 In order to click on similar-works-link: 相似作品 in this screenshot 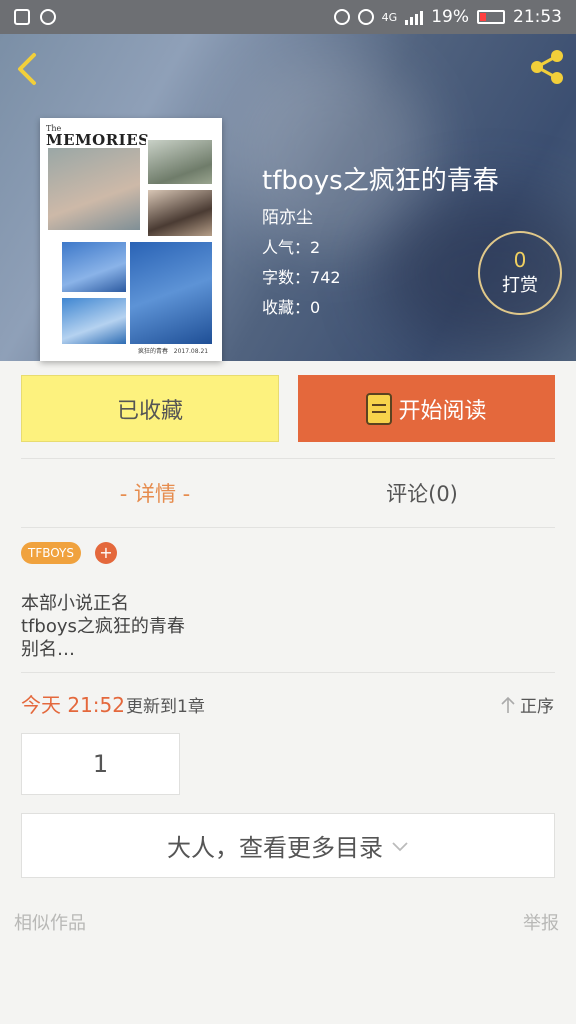, I will do `click(50, 922)`.